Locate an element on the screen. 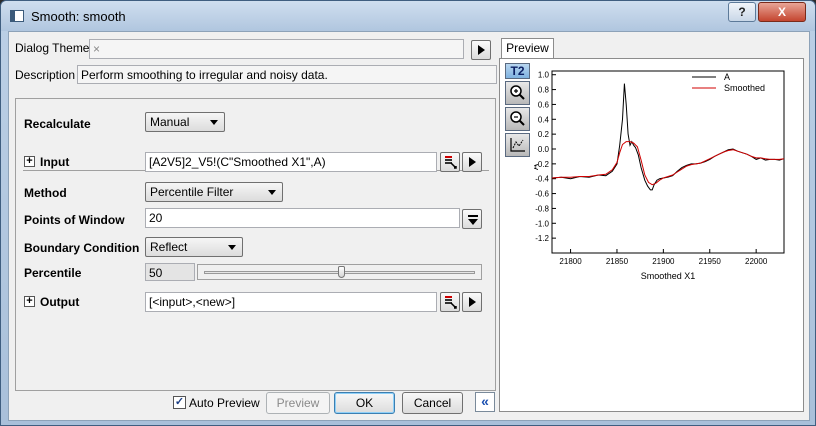 The image size is (816, 426). input-expand-toggle: + is located at coordinates (29, 161).